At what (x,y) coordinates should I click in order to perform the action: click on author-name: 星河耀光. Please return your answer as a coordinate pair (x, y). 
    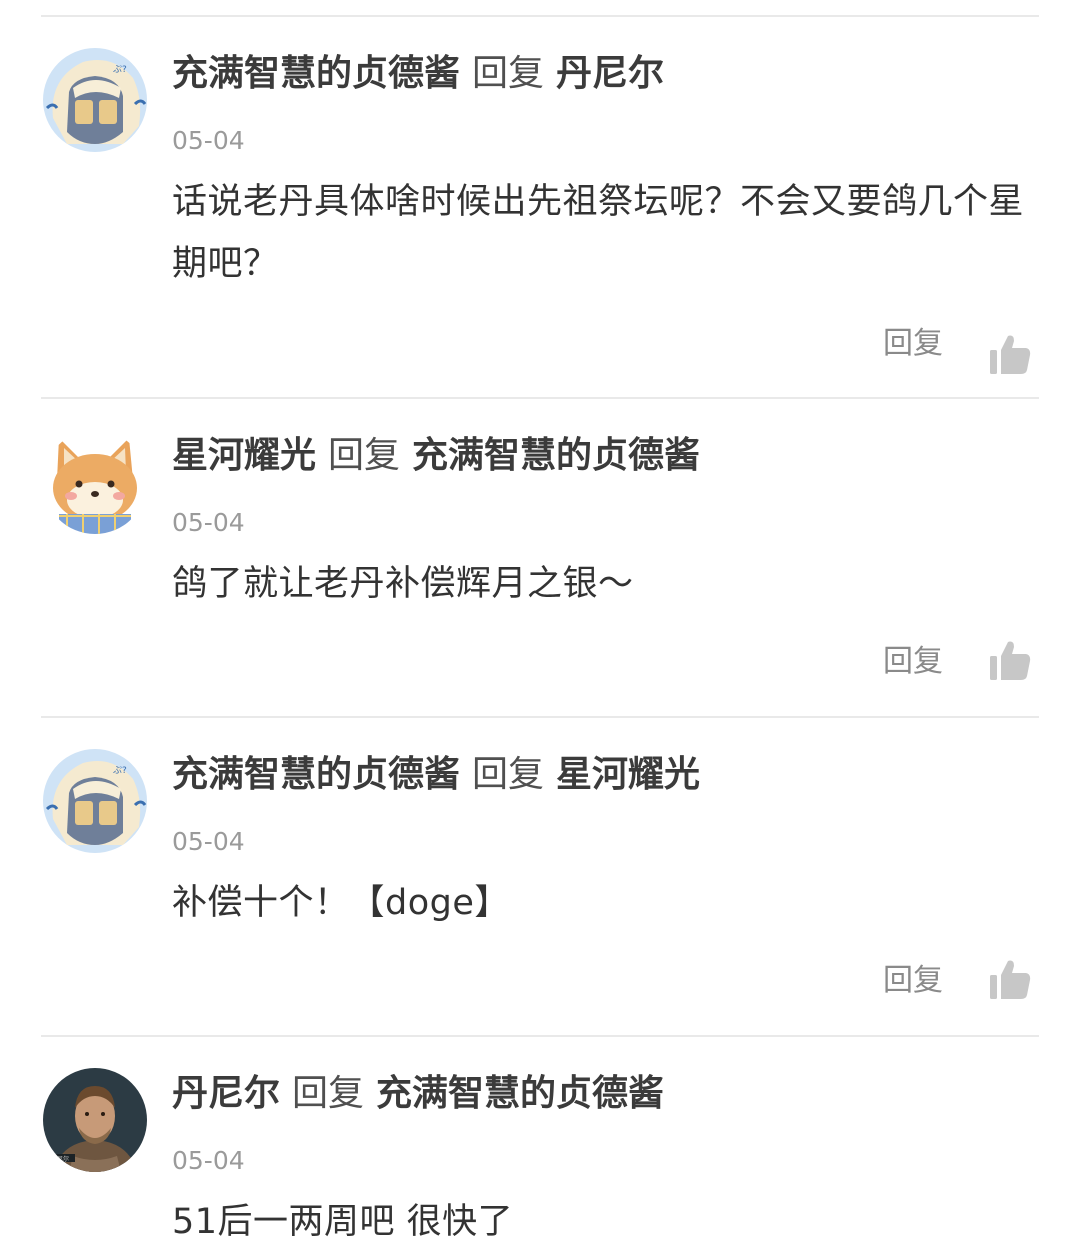
    Looking at the image, I should click on (244, 455).